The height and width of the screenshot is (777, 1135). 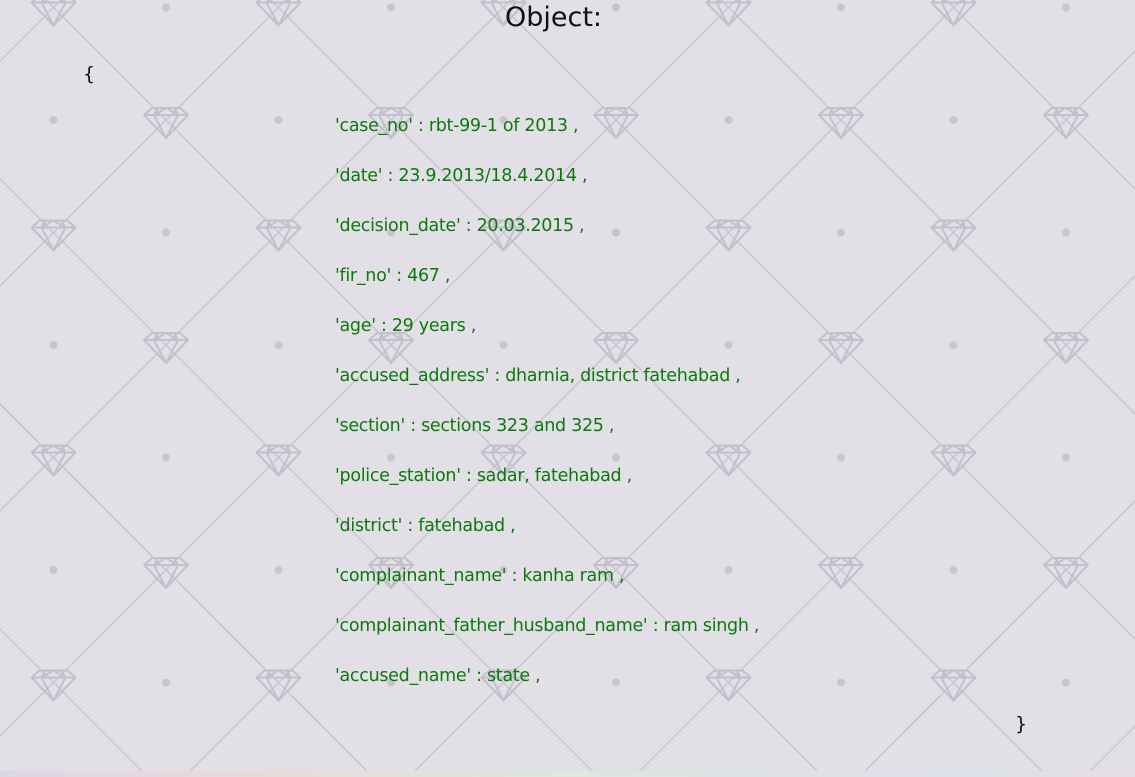 I want to click on page-title: Object:, so click(x=553, y=17).